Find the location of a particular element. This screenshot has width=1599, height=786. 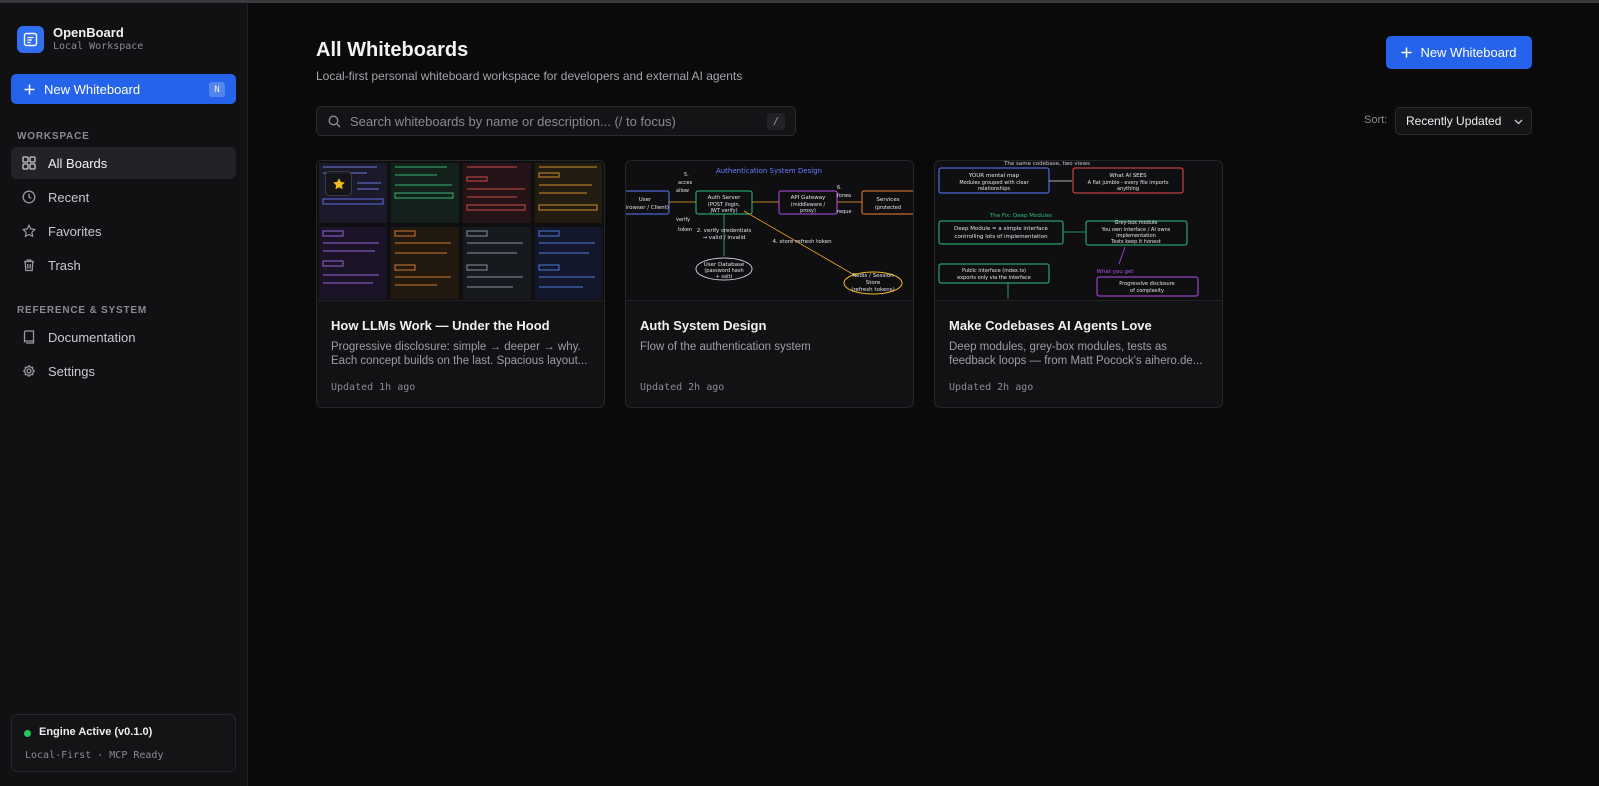

page-title: All Whiteboards is located at coordinates (392, 50).